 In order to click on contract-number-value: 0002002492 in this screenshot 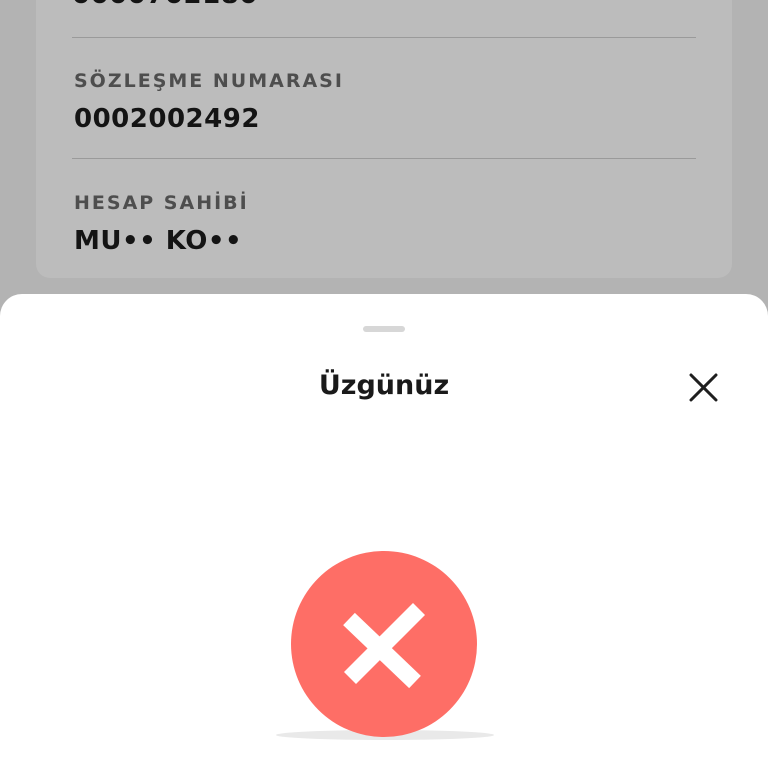, I will do `click(167, 119)`.